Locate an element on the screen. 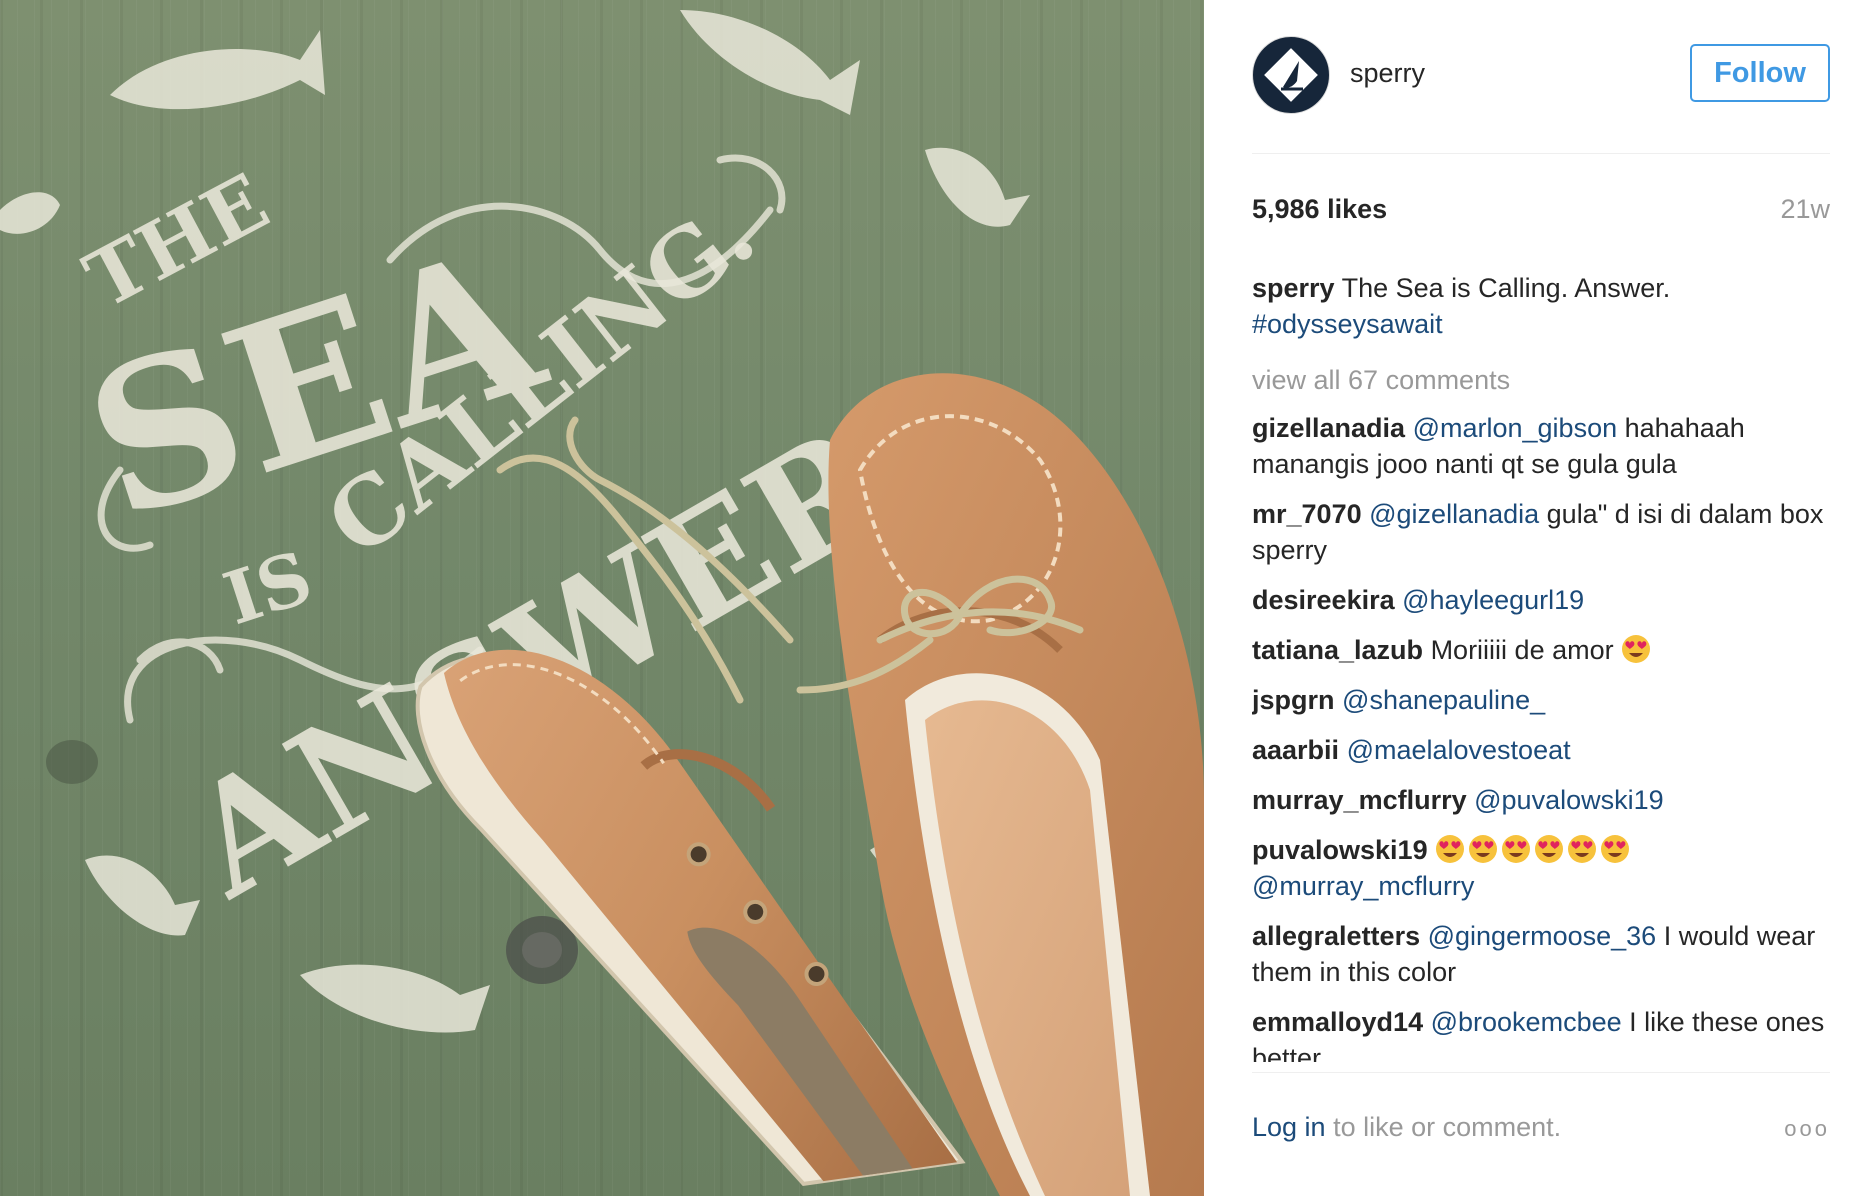 The width and height of the screenshot is (1868, 1196). login-prompt-text: to like or comment. is located at coordinates (1447, 1127).